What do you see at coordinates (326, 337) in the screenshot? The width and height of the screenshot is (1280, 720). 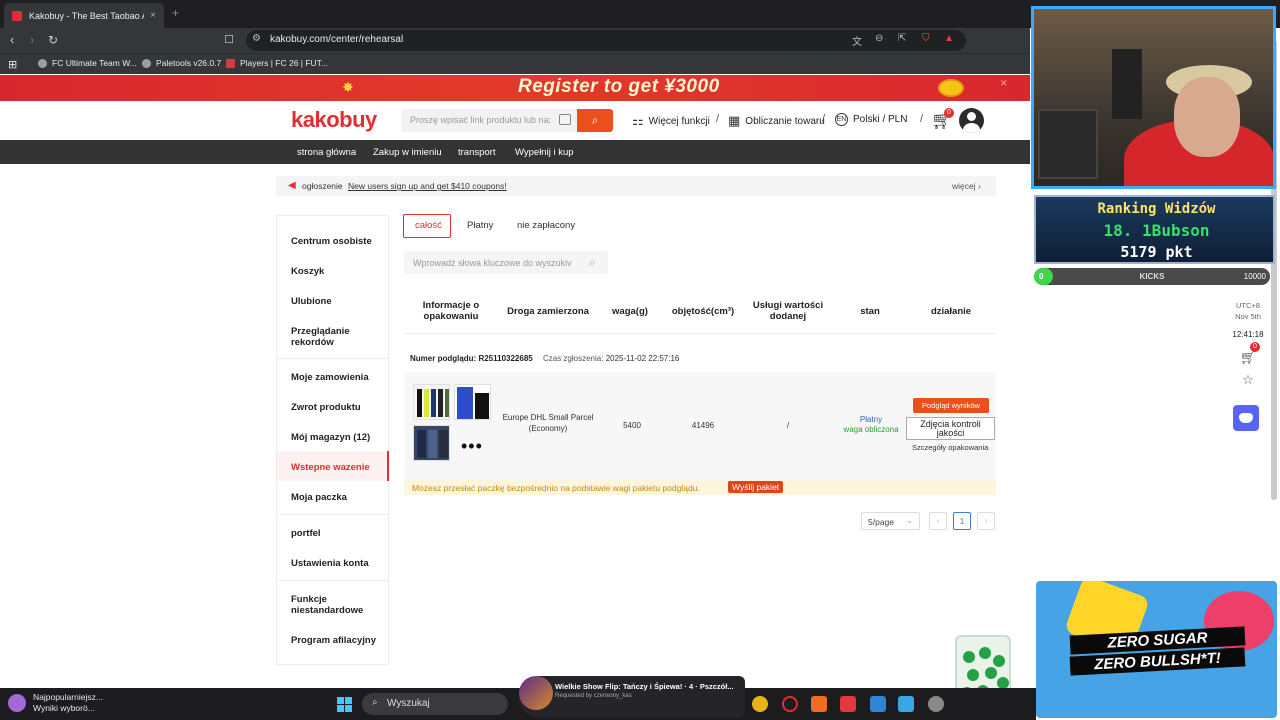 I see `sidebar-item-history: Przeglądanie rekordów` at bounding box center [326, 337].